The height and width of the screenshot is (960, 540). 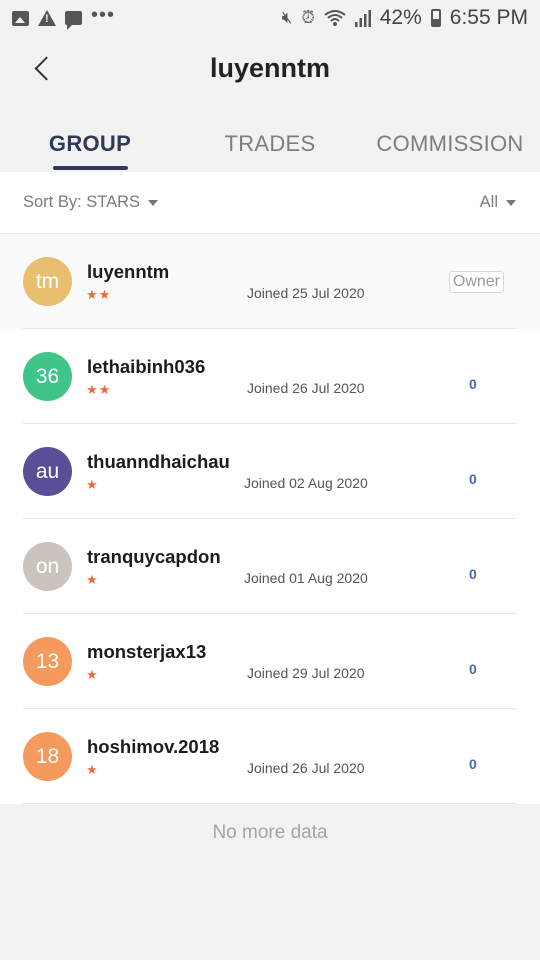 I want to click on tab-trades: TRADES, so click(x=270, y=141).